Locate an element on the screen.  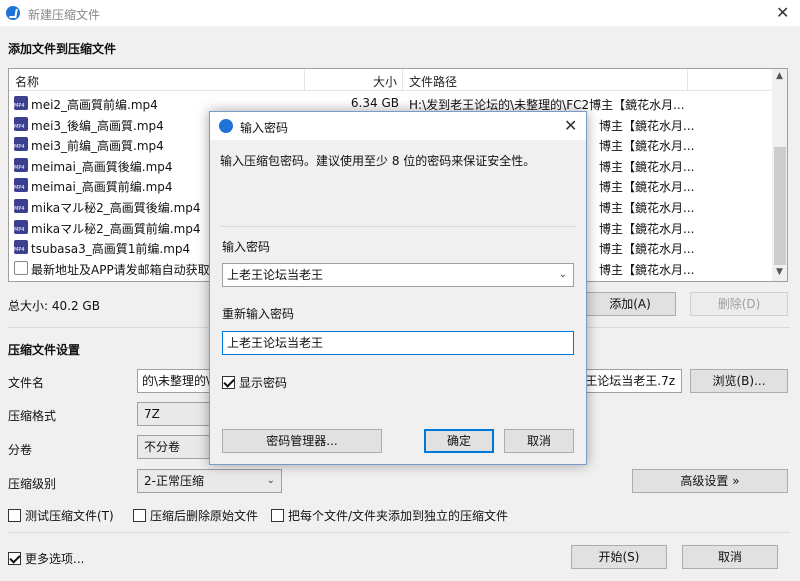
dialog-title: 输入密码 is located at coordinates (264, 128).